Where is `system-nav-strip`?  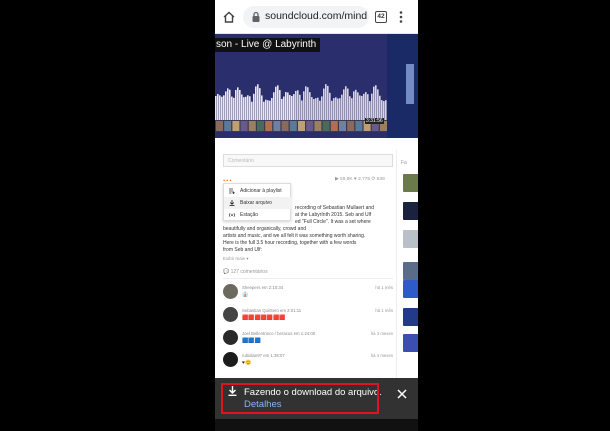 system-nav-strip is located at coordinates (316, 425).